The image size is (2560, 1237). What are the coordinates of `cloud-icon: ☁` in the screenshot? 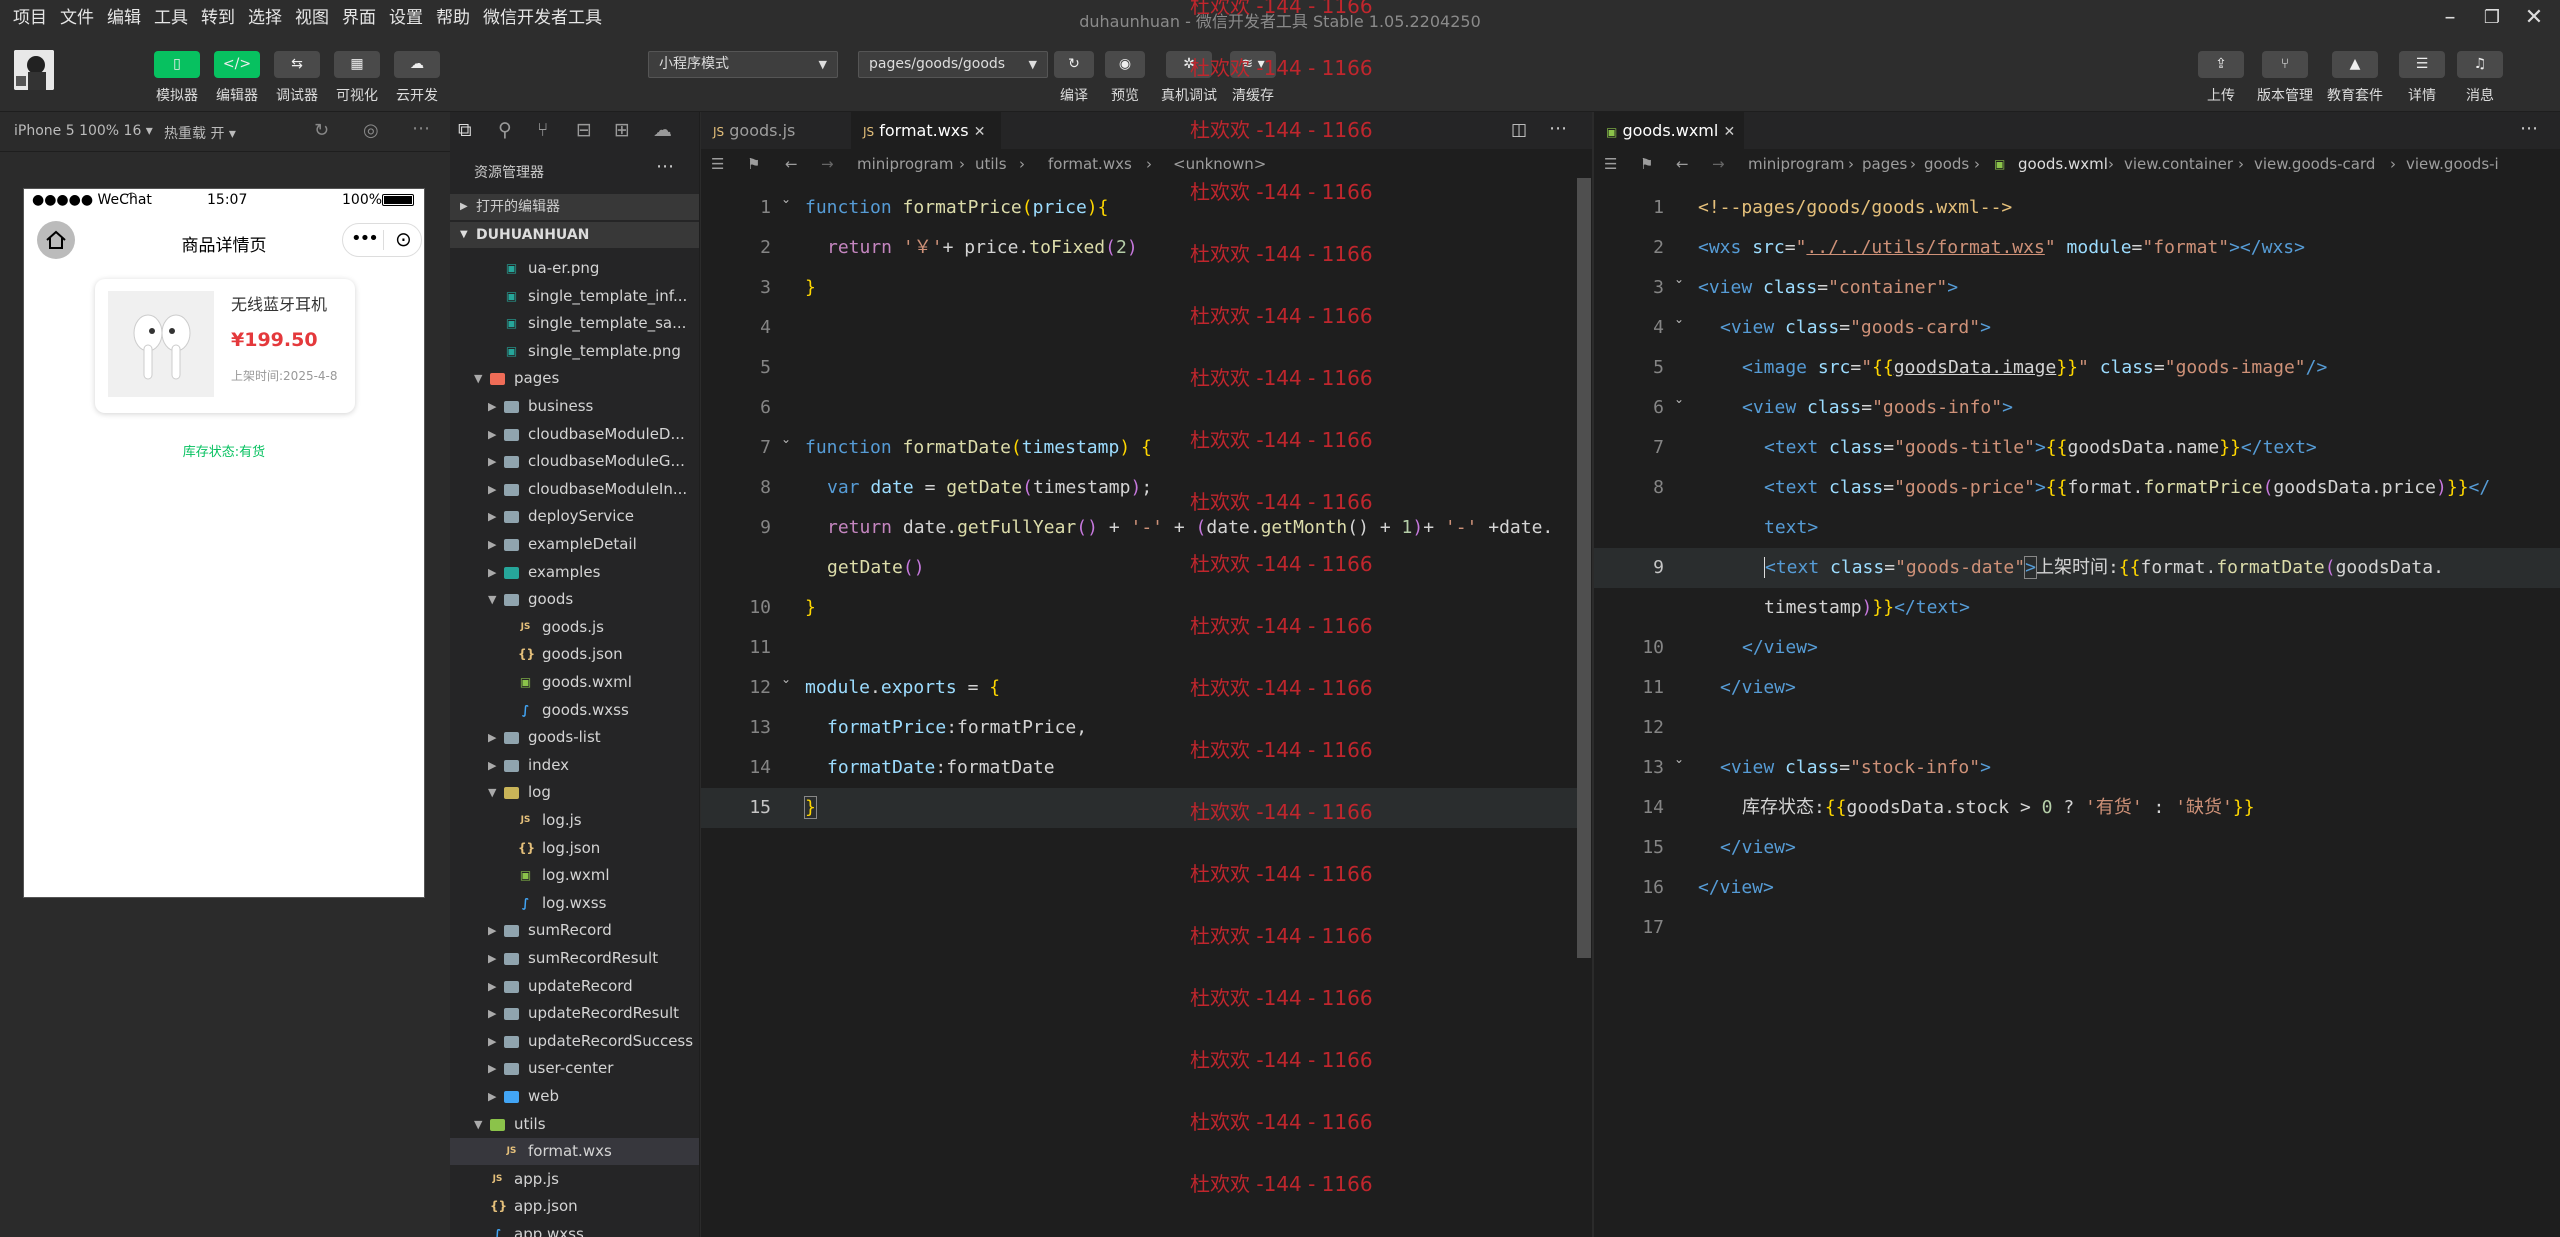 It's located at (662, 130).